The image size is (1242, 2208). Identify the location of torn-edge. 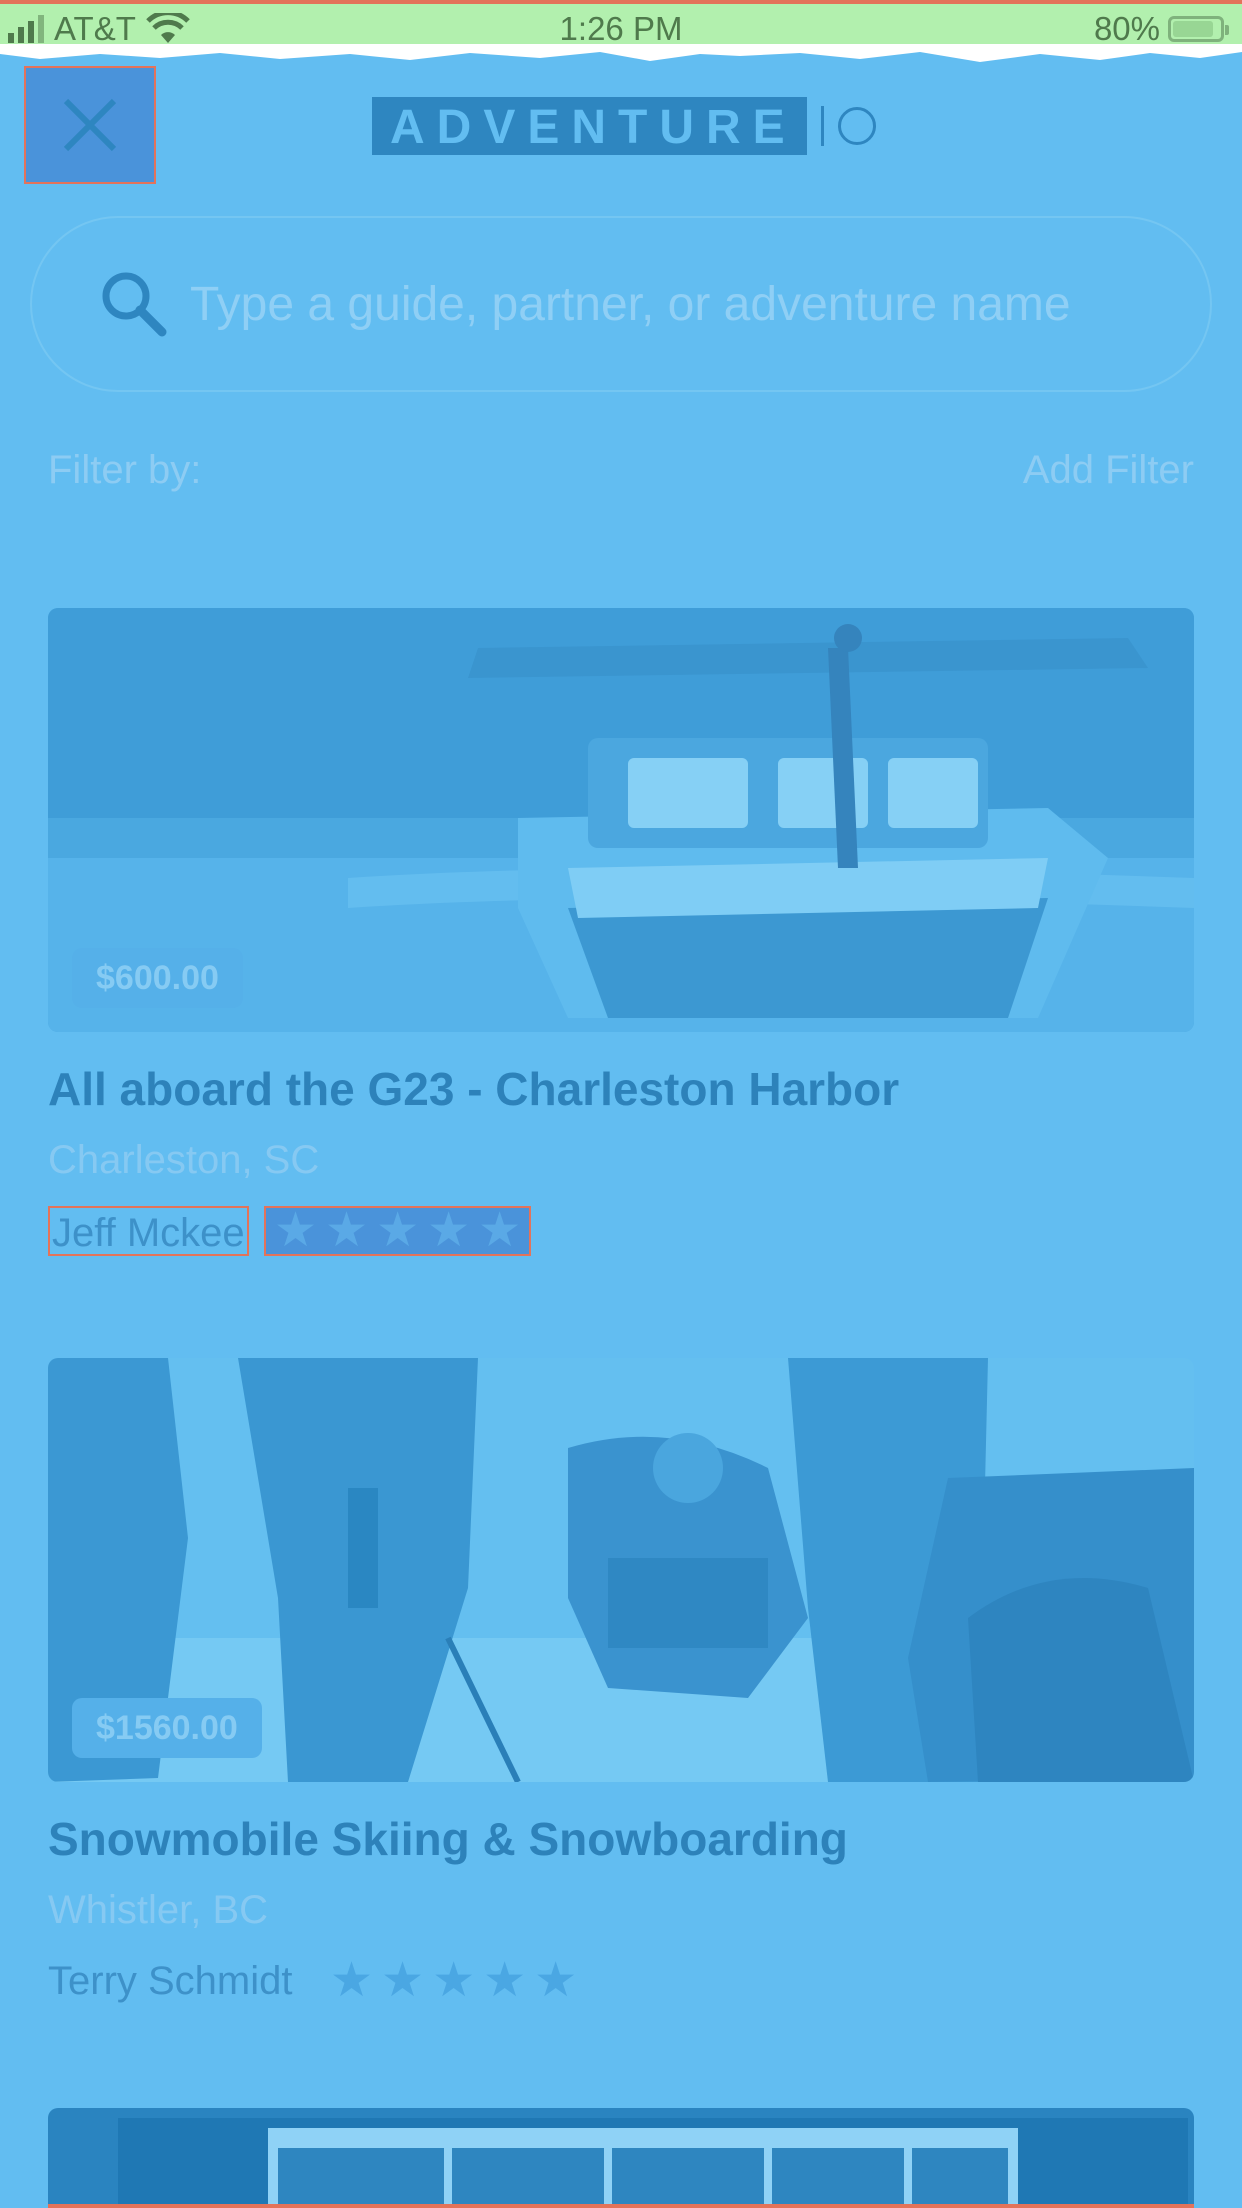
(621, 53).